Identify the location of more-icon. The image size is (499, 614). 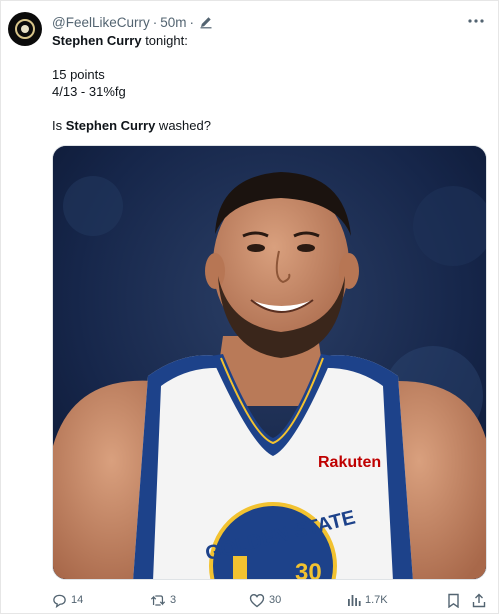
(476, 21).